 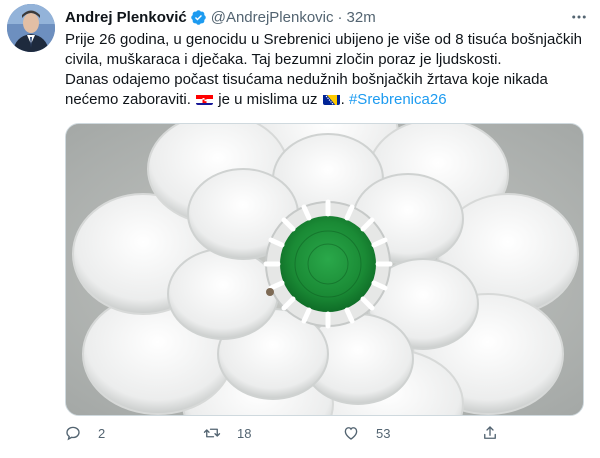 I want to click on heart-icon, so click(x=351, y=433).